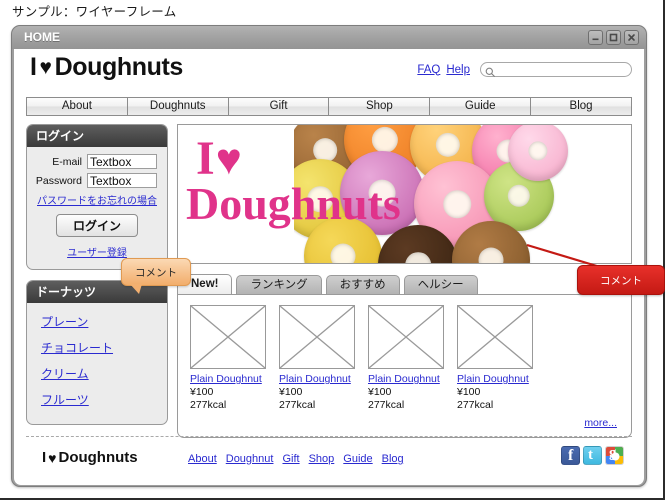  What do you see at coordinates (98, 199) in the screenshot?
I see `forgot-password-link: パスワードをお忘れの場合` at bounding box center [98, 199].